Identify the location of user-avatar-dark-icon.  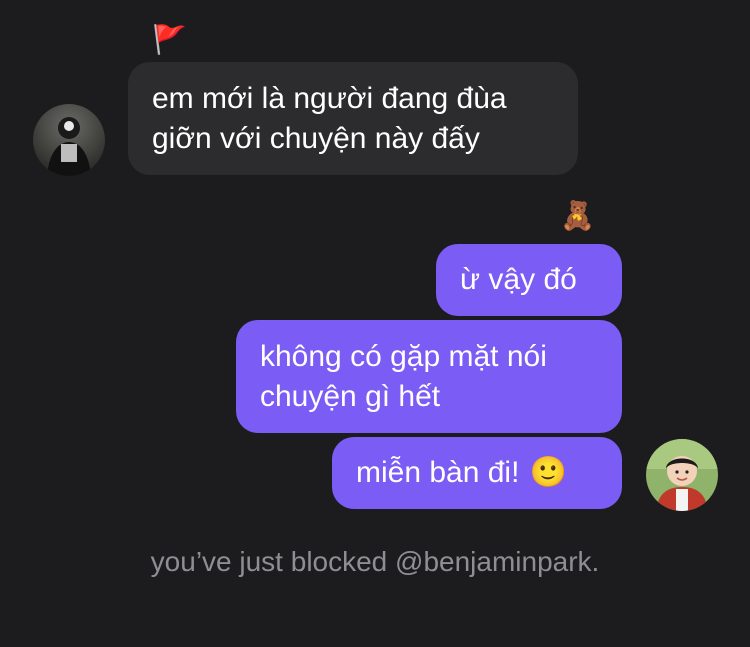
(69, 140).